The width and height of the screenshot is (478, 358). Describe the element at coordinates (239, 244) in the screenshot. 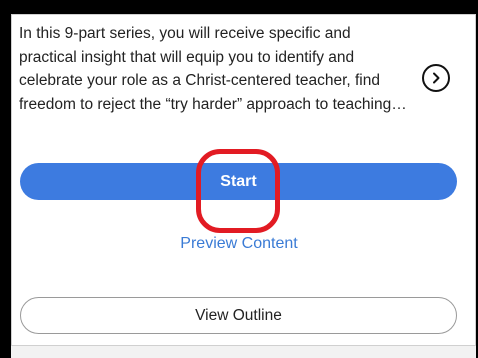

I see `preview-content-link: Preview Content` at that location.